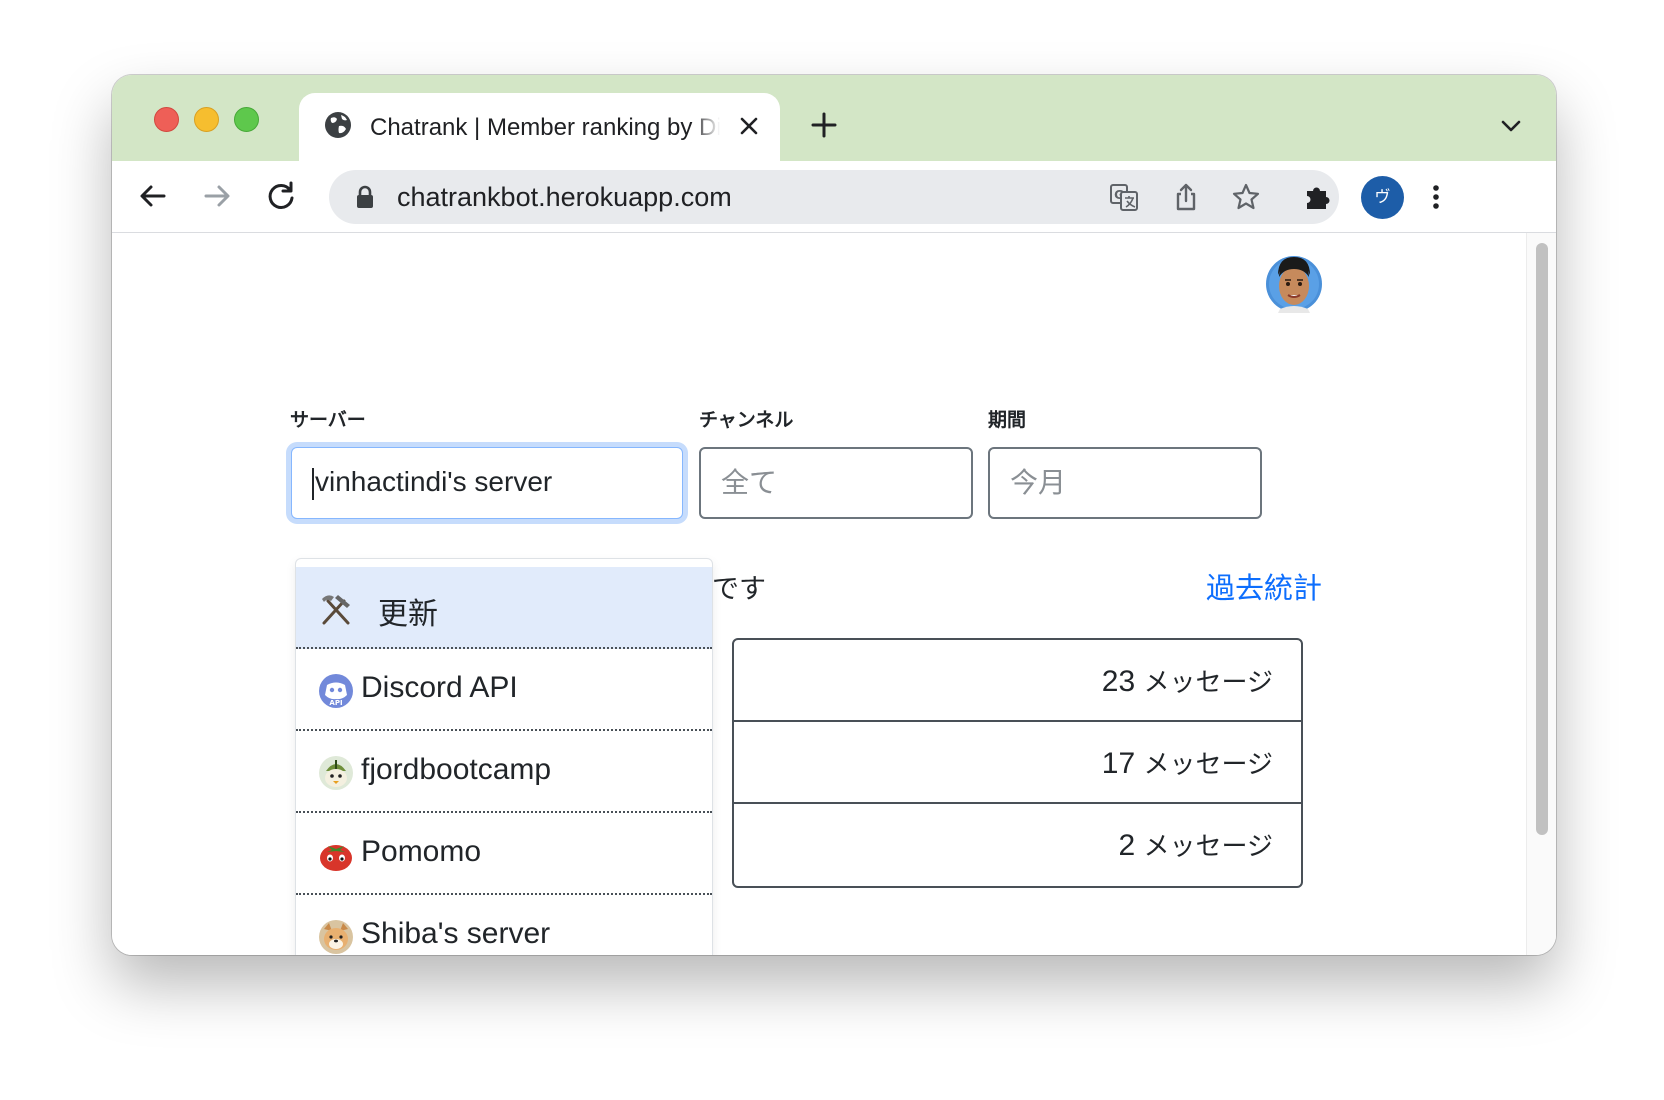 The image size is (1664, 1100). I want to click on globe-icon, so click(338, 125).